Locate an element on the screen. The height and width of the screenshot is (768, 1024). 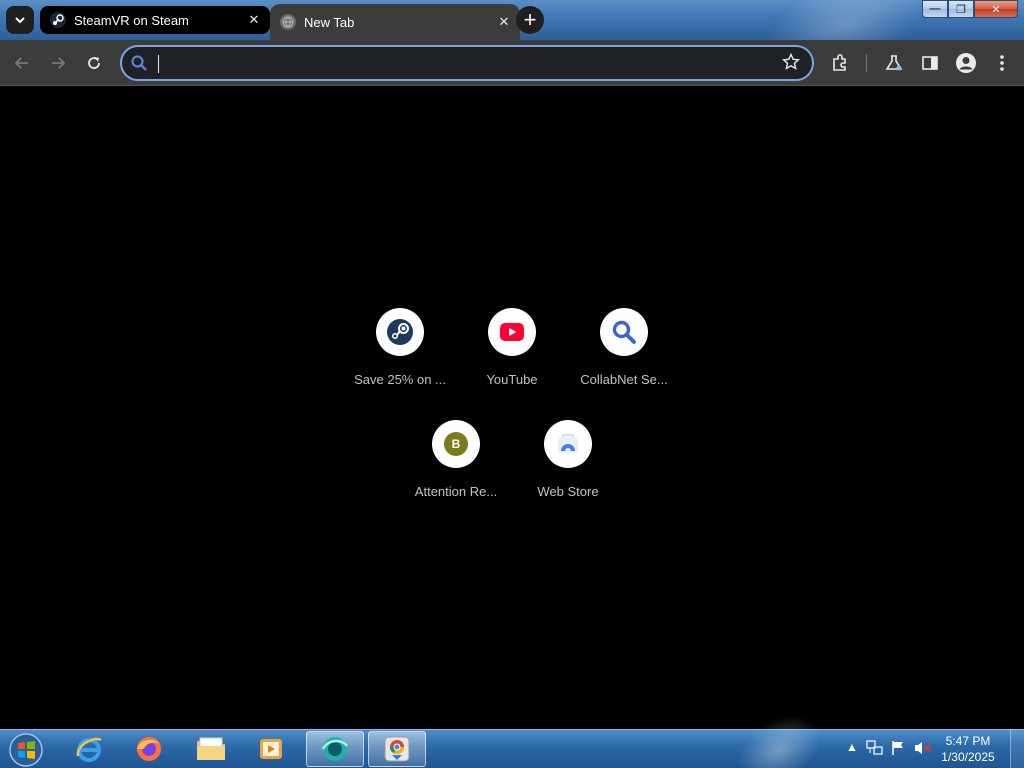
reload-icon is located at coordinates (94, 63).